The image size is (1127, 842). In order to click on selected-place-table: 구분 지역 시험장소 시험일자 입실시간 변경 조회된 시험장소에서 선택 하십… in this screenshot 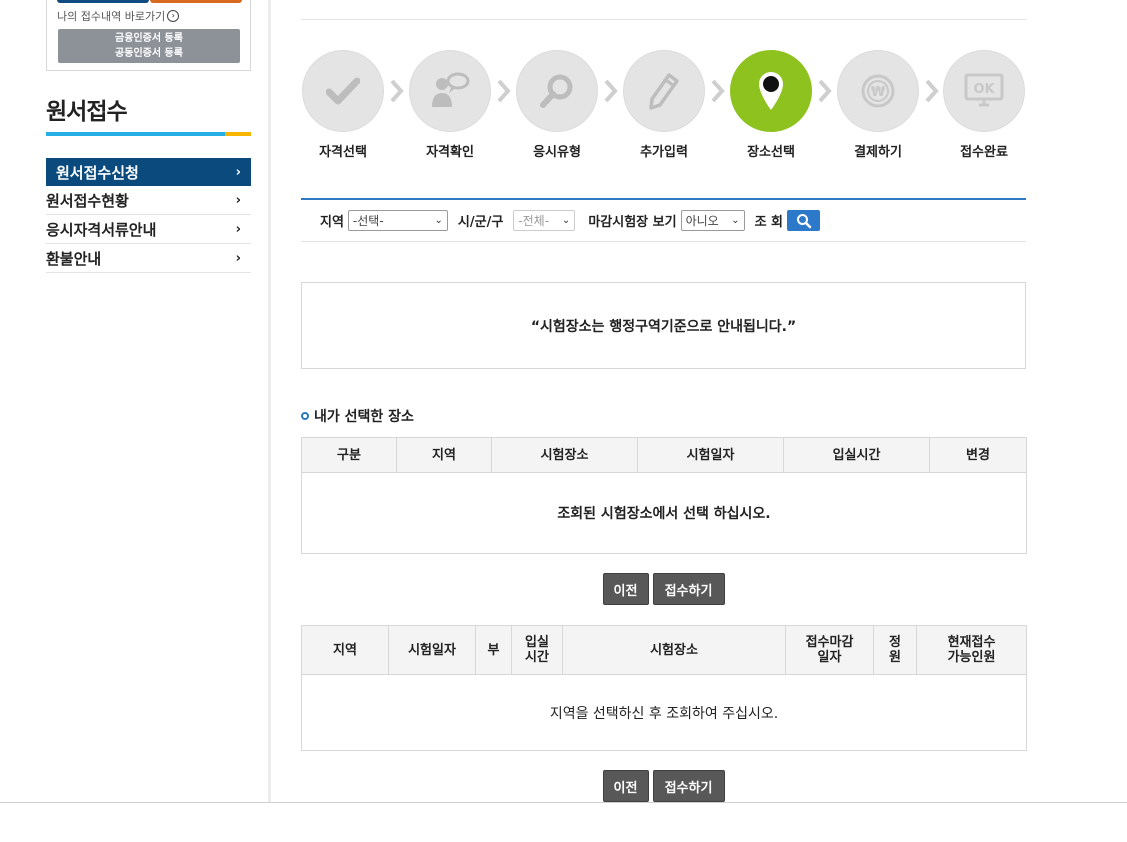, I will do `click(664, 495)`.